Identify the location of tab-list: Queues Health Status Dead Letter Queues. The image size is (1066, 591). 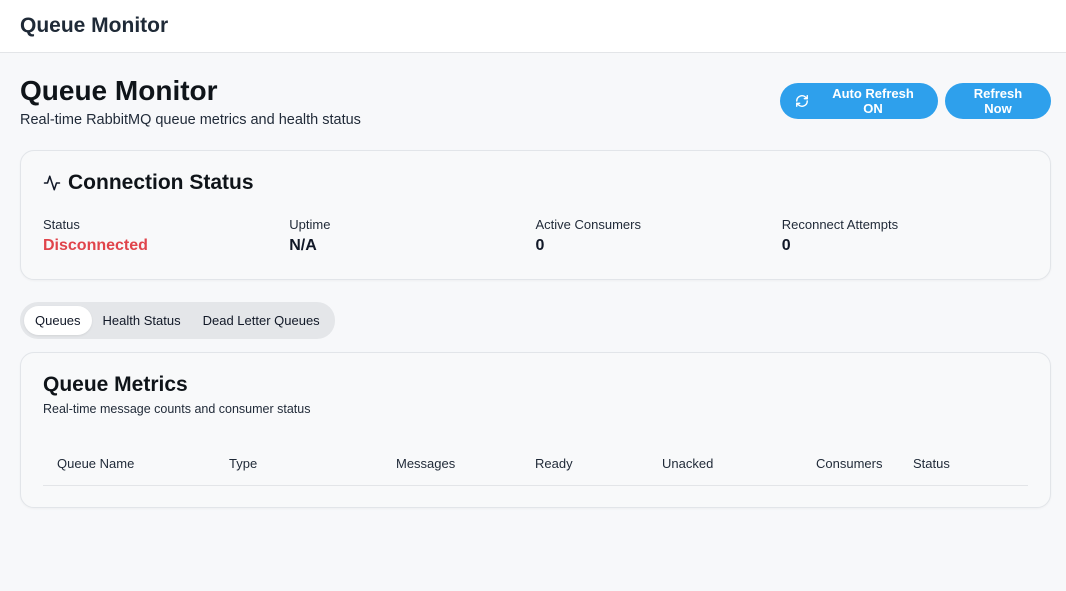
(177, 320).